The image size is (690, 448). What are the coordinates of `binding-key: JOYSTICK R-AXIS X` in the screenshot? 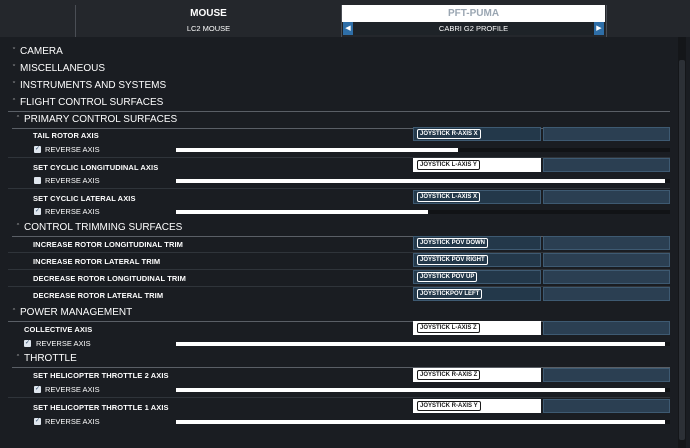 It's located at (449, 134).